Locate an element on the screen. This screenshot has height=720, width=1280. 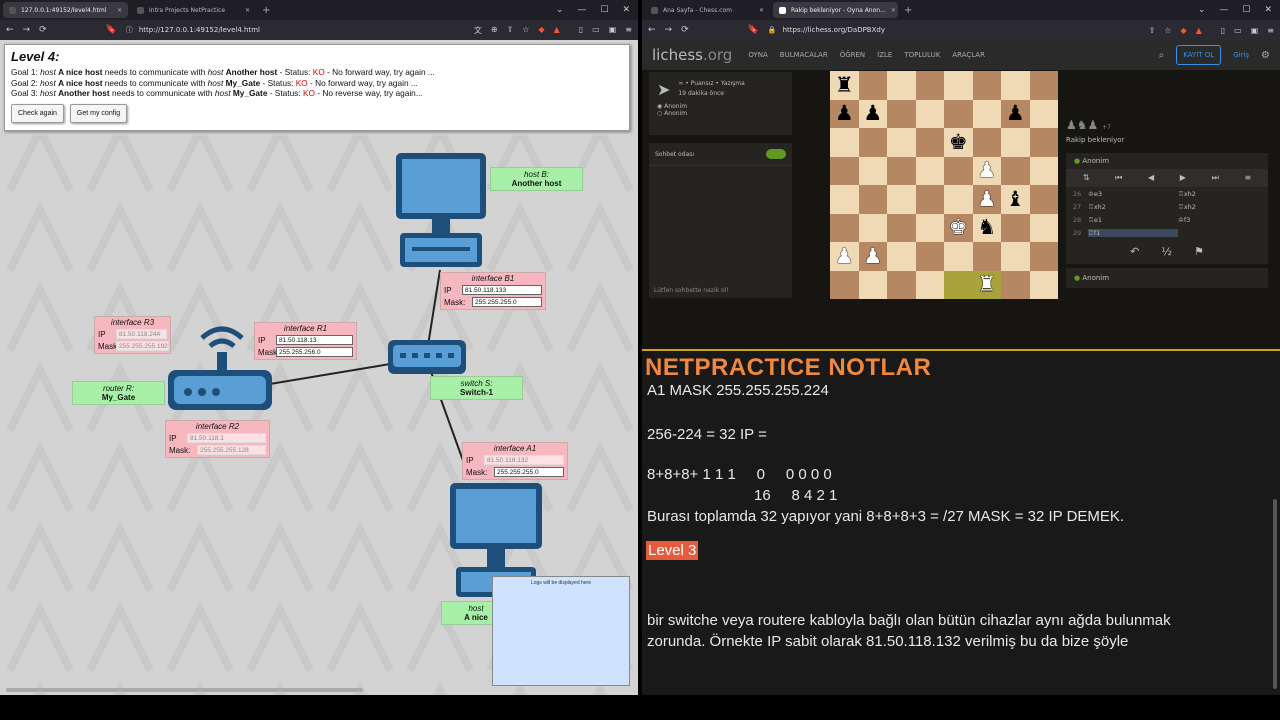
bookmark-icon: 🔖 is located at coordinates (111, 30).